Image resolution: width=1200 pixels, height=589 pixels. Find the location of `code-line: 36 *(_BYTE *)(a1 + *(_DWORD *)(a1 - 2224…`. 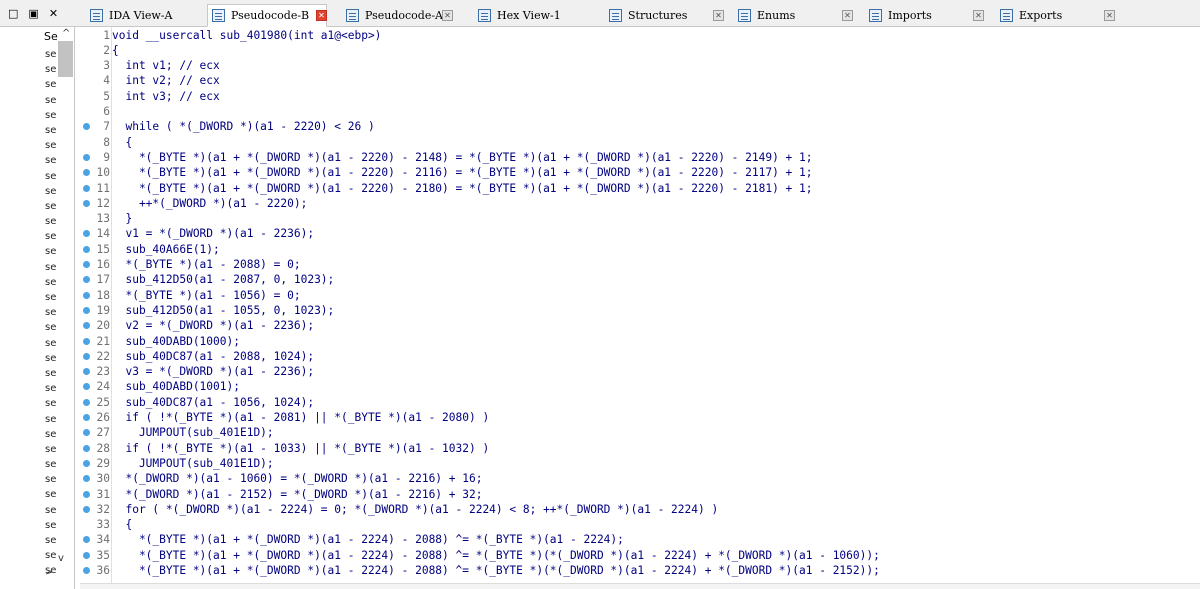

code-line: 36 *(_BYTE *)(a1 + *(_DWORD *)(a1 - 2224… is located at coordinates (635, 570).